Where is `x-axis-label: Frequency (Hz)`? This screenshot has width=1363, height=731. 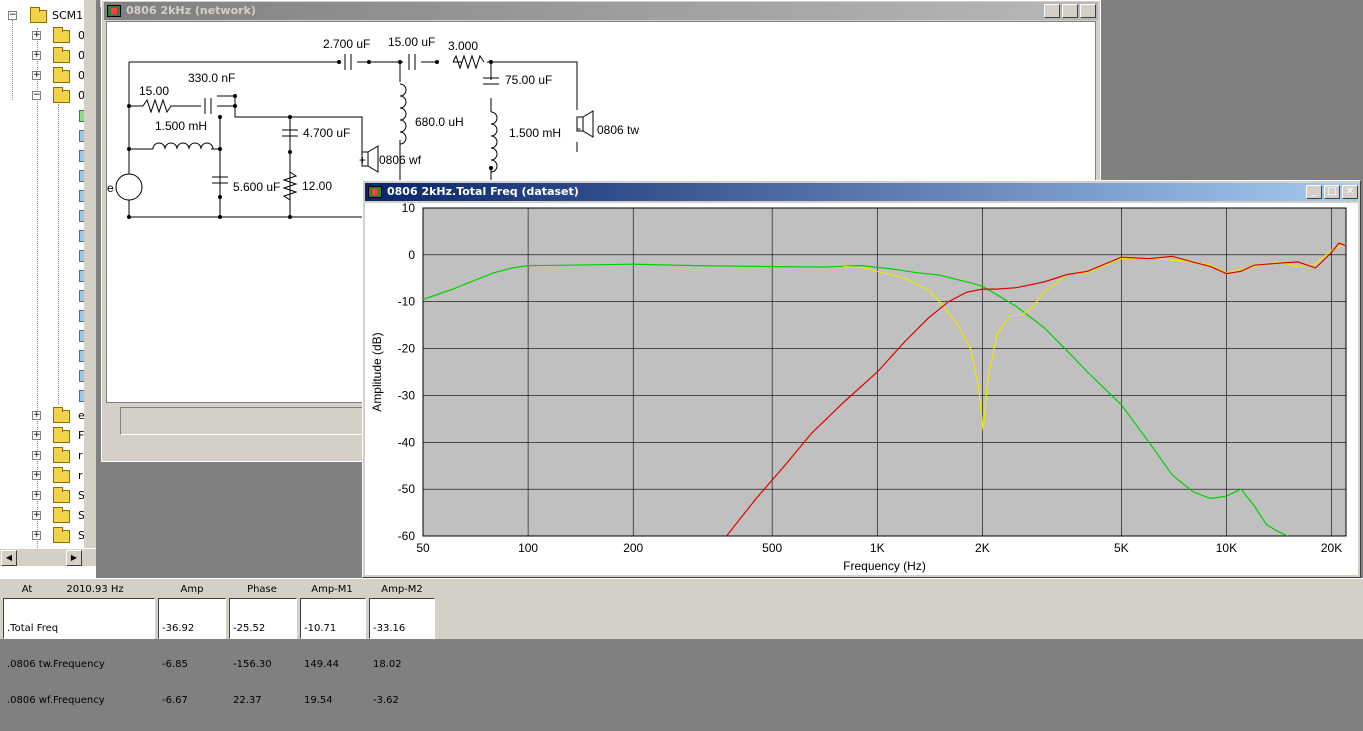
x-axis-label: Frequency (Hz) is located at coordinates (884, 566).